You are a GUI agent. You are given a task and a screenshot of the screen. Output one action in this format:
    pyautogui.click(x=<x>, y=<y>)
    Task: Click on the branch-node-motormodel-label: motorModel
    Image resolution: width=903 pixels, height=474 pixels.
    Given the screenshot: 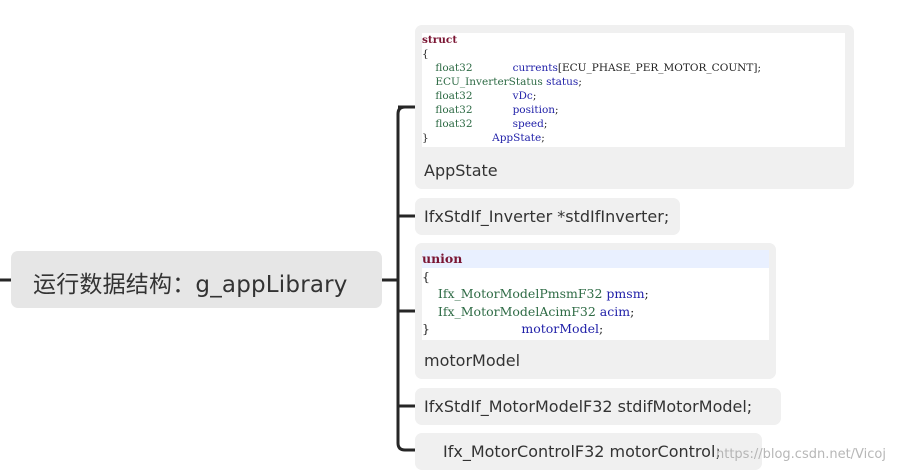 What is the action you would take?
    pyautogui.click(x=472, y=360)
    